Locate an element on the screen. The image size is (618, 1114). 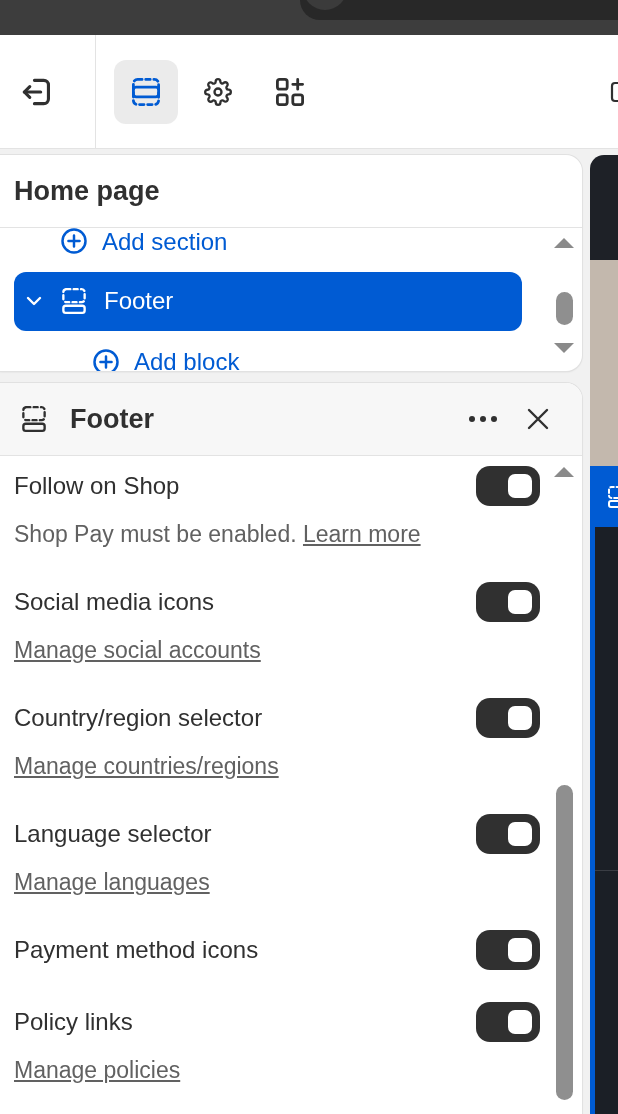
add-button: Add section is located at coordinates (144, 241).